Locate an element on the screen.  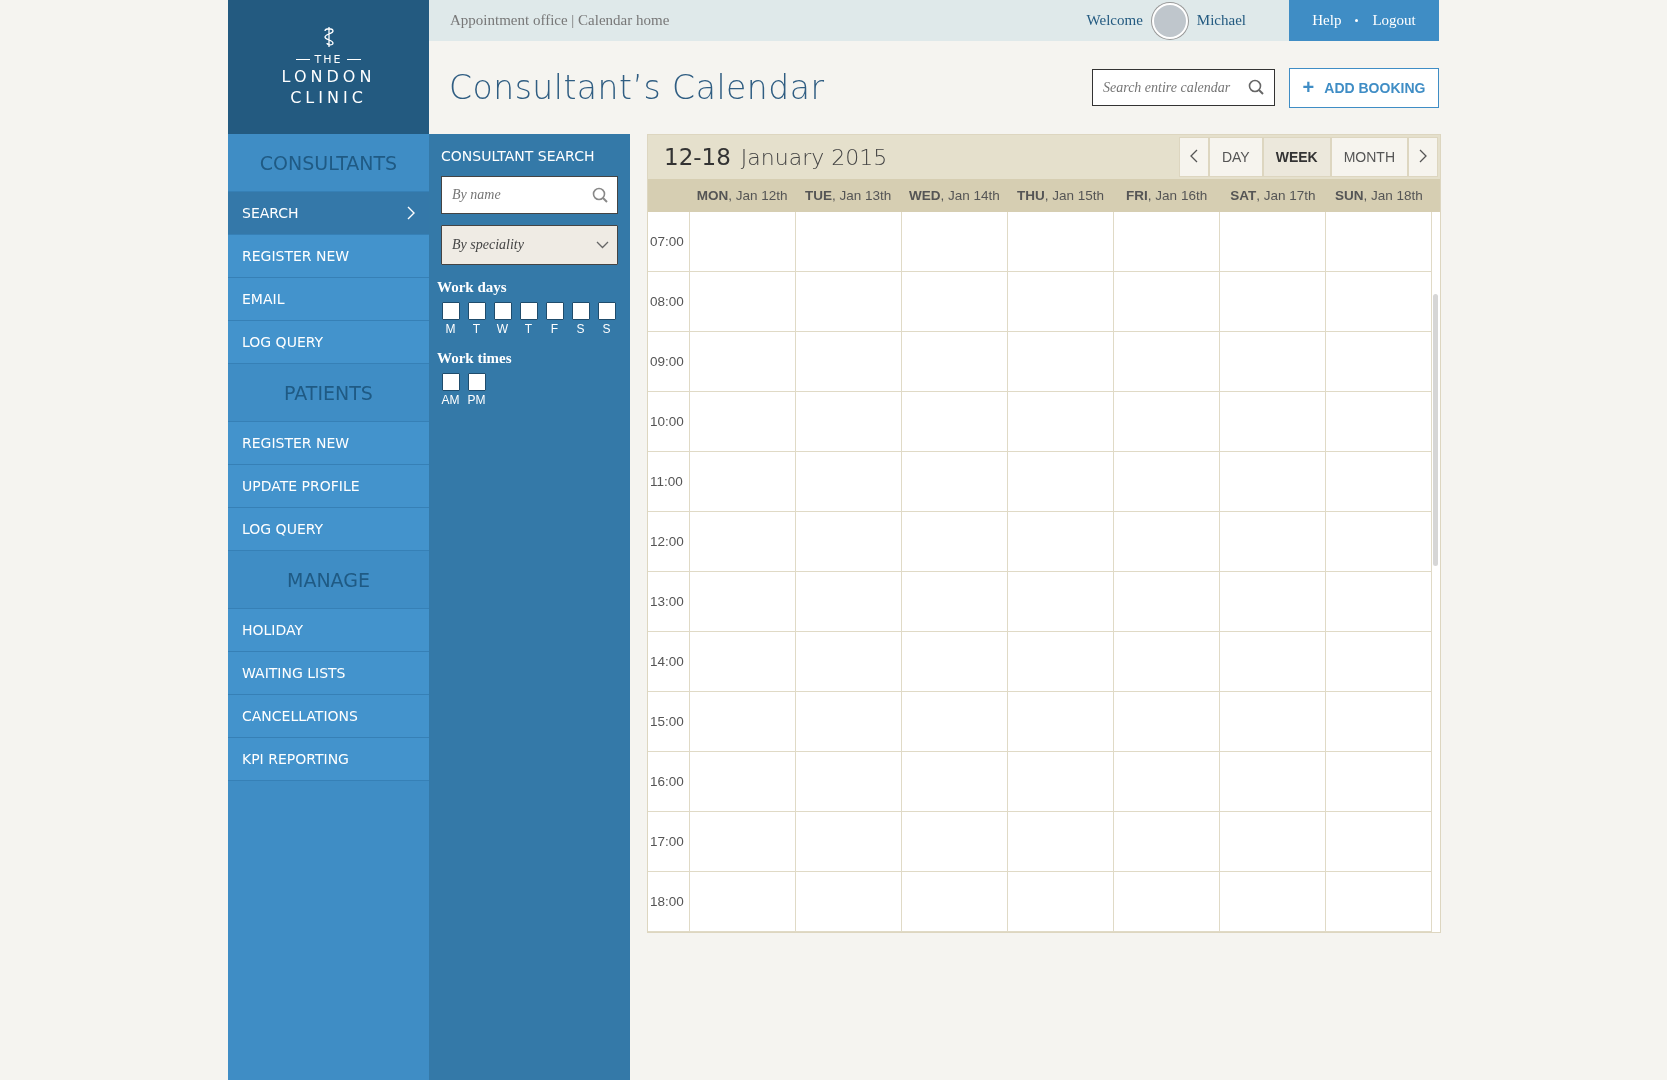
previous-button is located at coordinates (1193, 157).